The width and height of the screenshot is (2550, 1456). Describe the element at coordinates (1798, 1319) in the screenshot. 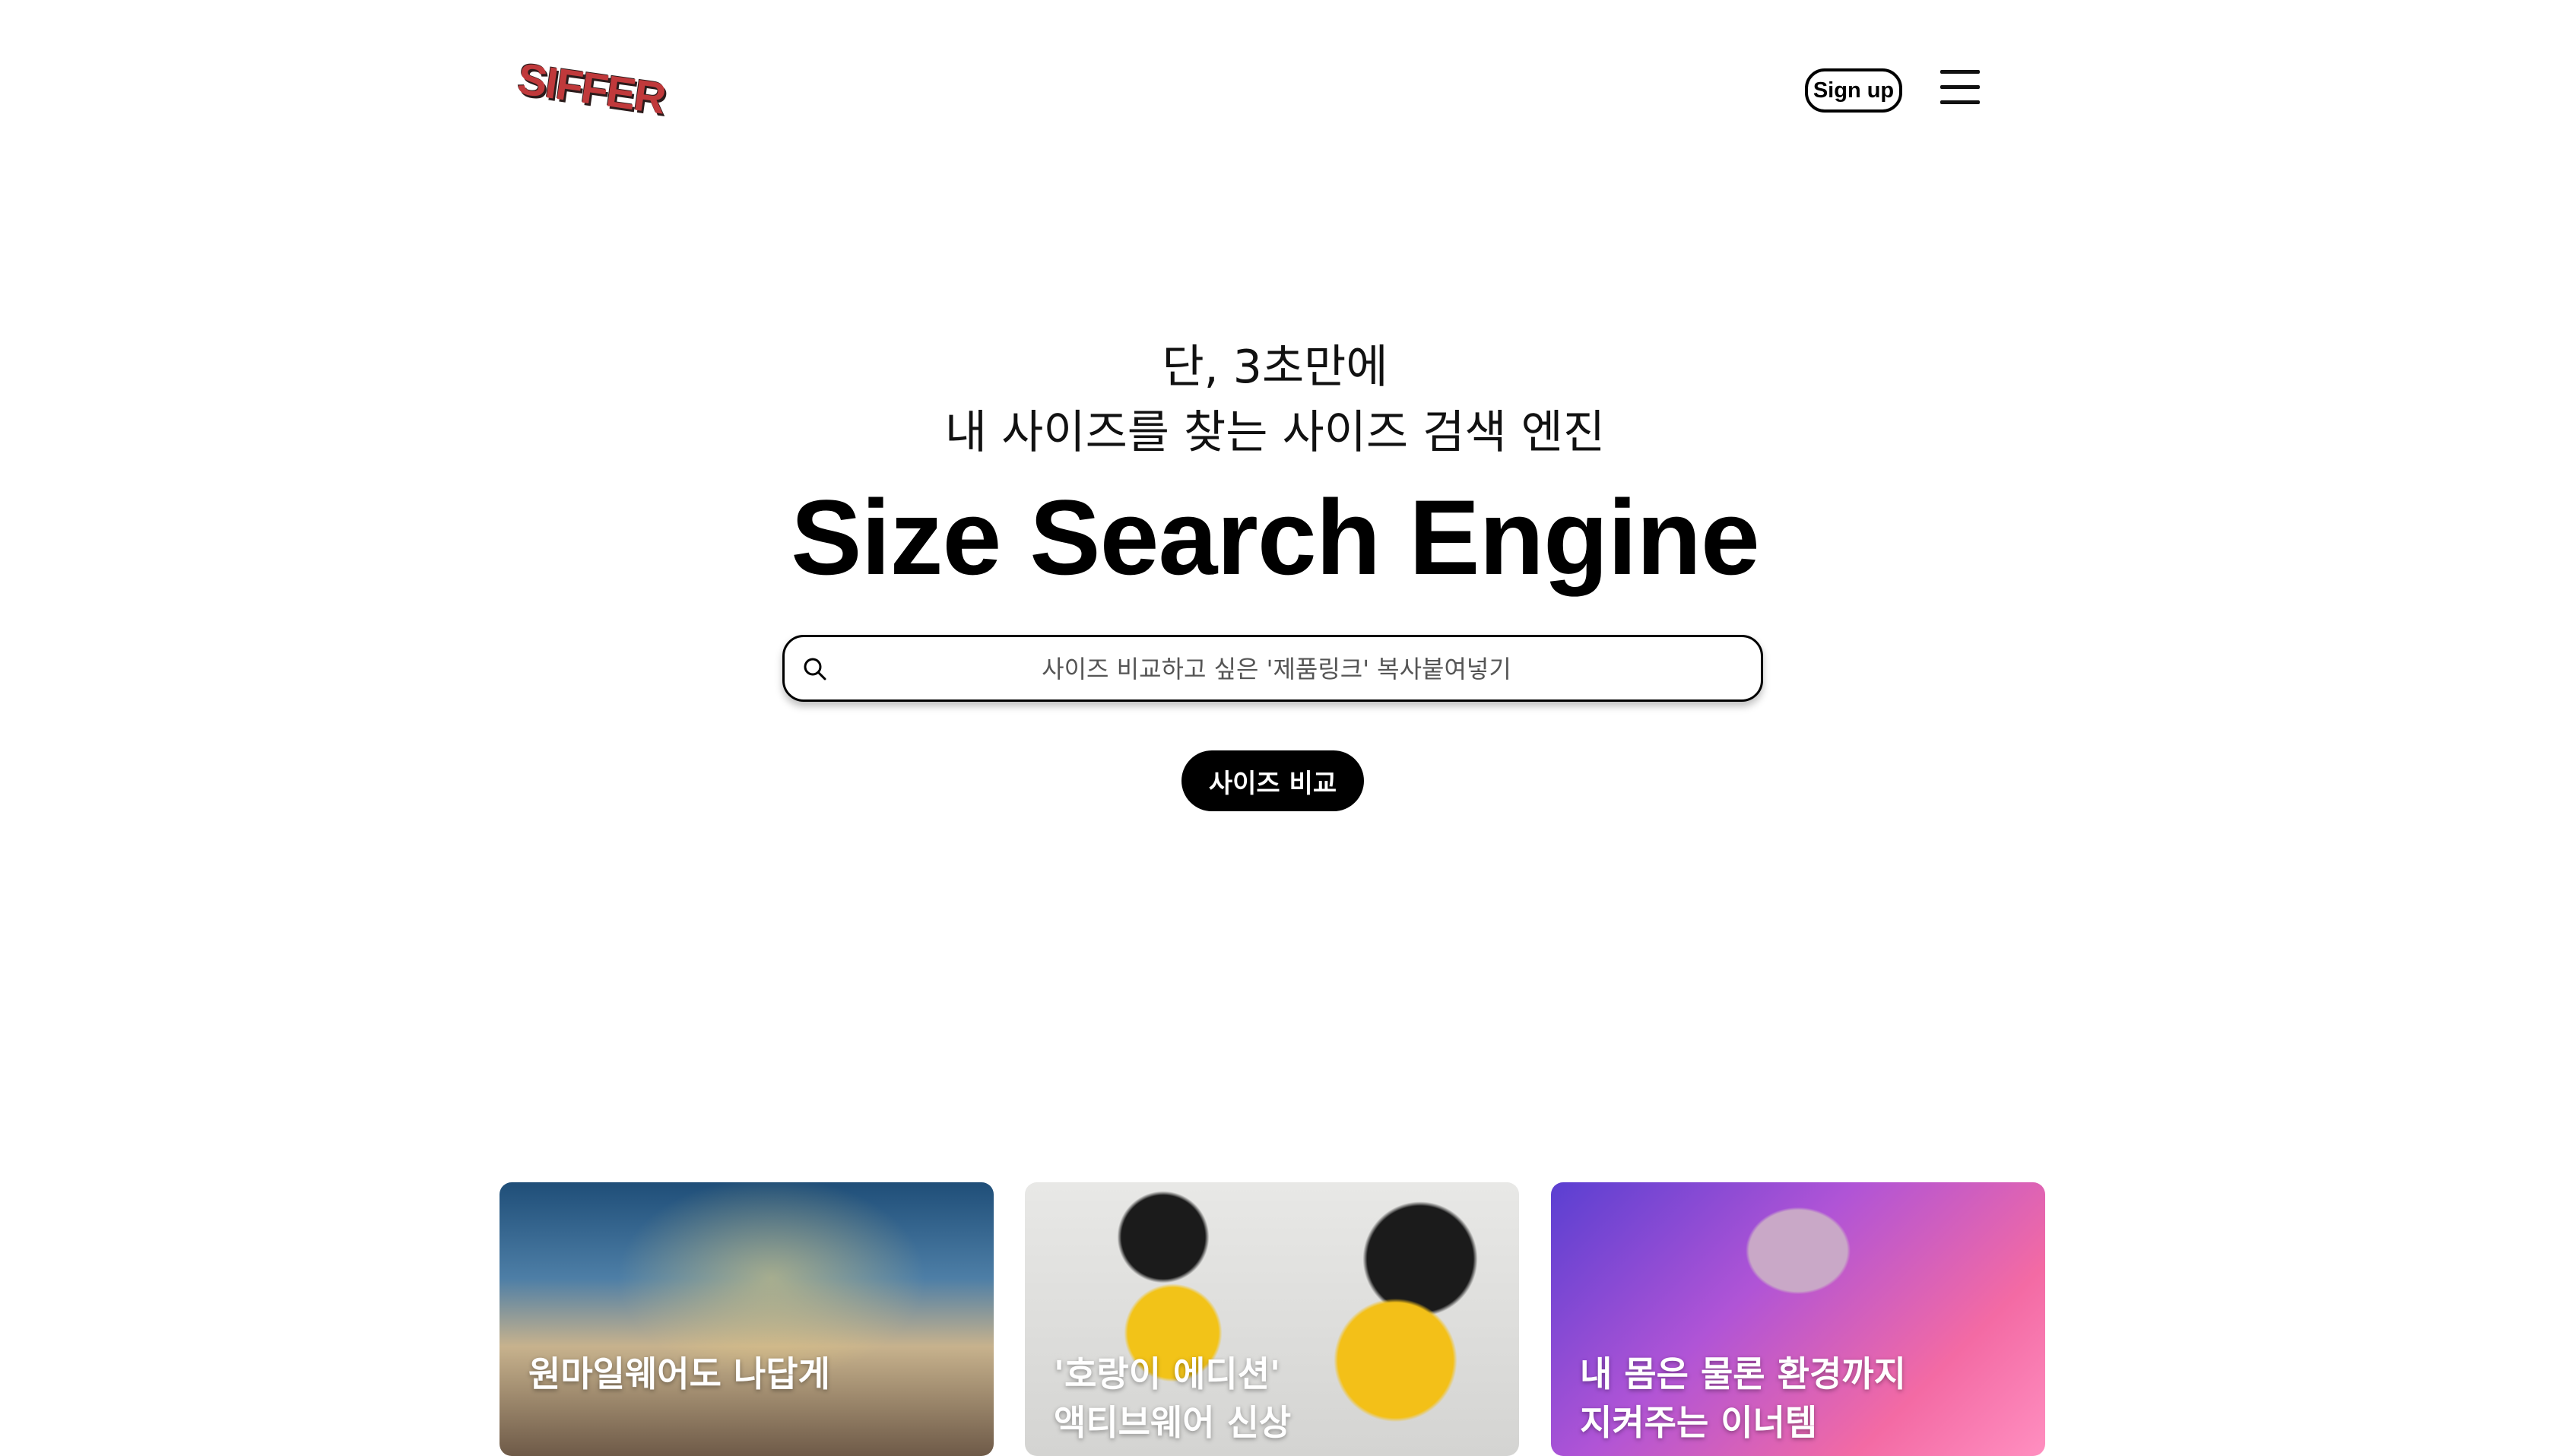

I see `feature-card: 내 몸은 물론 환경까지 지켜주는 이너템` at that location.